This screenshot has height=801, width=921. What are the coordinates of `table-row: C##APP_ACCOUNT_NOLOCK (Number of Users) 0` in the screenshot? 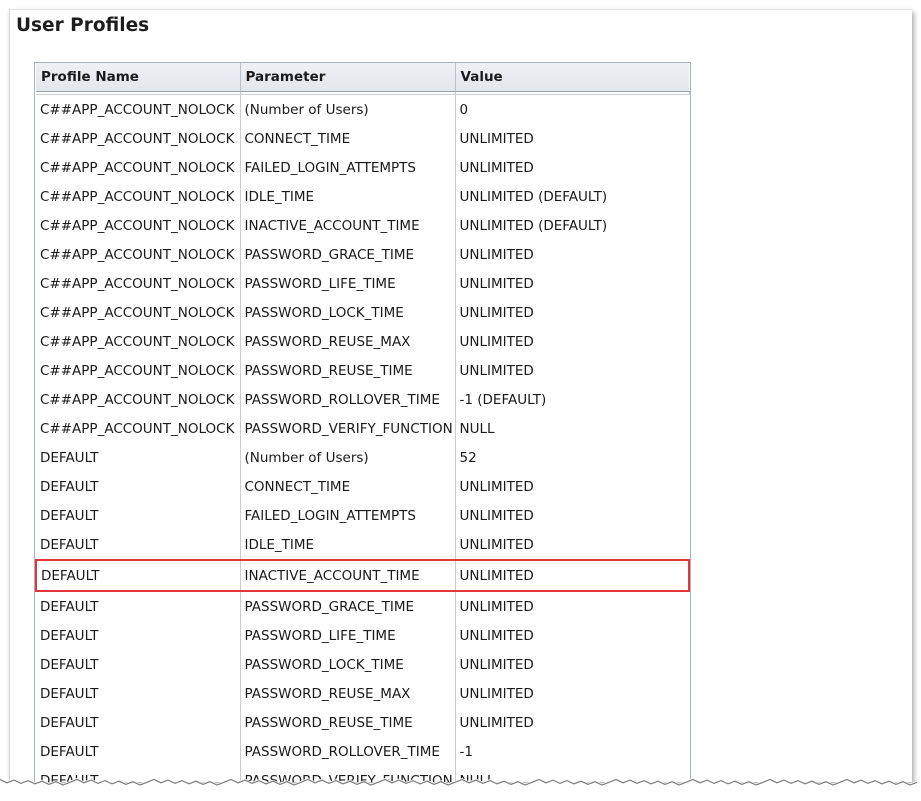 It's located at (362, 109).